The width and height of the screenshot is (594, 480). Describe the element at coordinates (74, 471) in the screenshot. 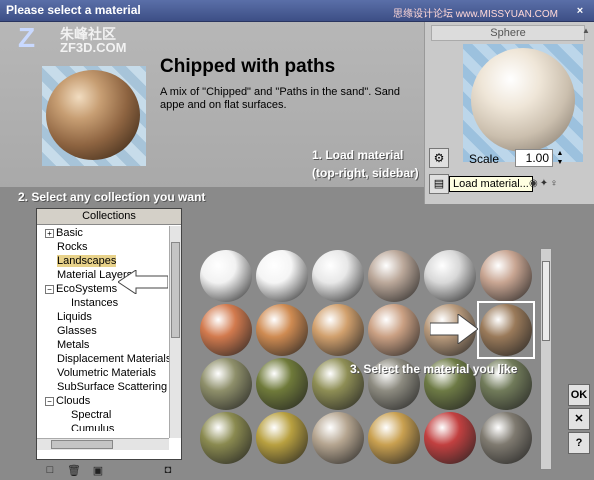

I see `delete-icon: 🗑` at that location.